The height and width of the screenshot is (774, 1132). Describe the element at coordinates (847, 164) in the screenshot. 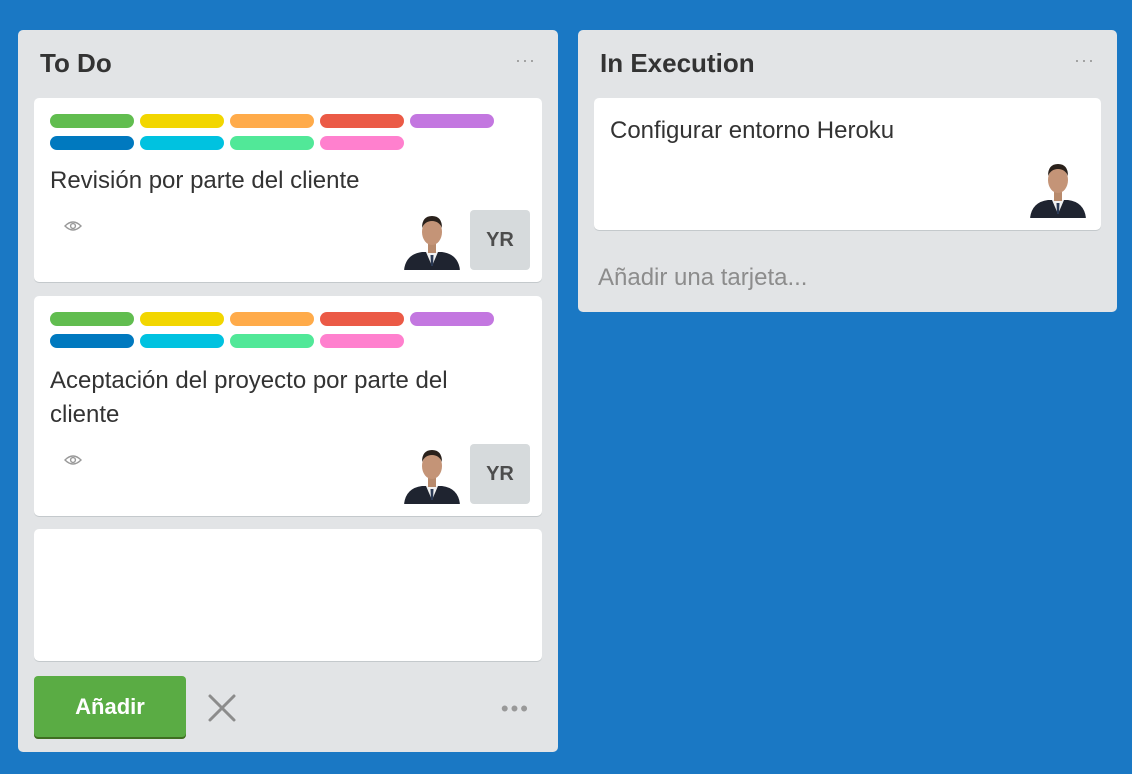

I see `card: Configurar entorno Heroku` at that location.